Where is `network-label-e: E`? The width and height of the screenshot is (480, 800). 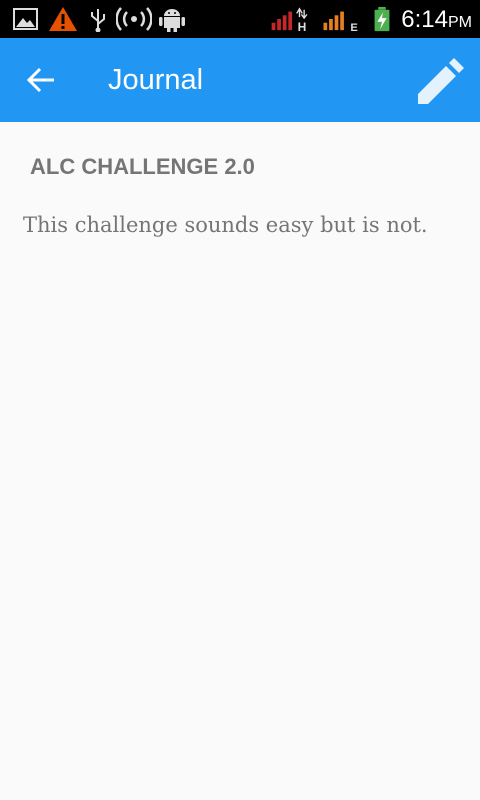 network-label-e: E is located at coordinates (353, 27).